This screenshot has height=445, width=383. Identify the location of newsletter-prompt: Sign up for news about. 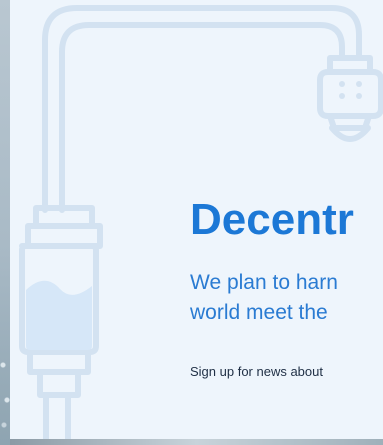
(256, 371).